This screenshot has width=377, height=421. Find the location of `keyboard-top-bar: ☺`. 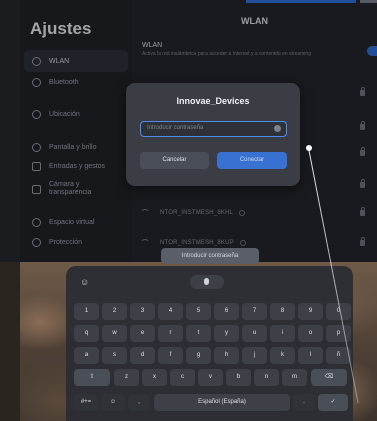

keyboard-top-bar: ☺ is located at coordinates (209, 283).